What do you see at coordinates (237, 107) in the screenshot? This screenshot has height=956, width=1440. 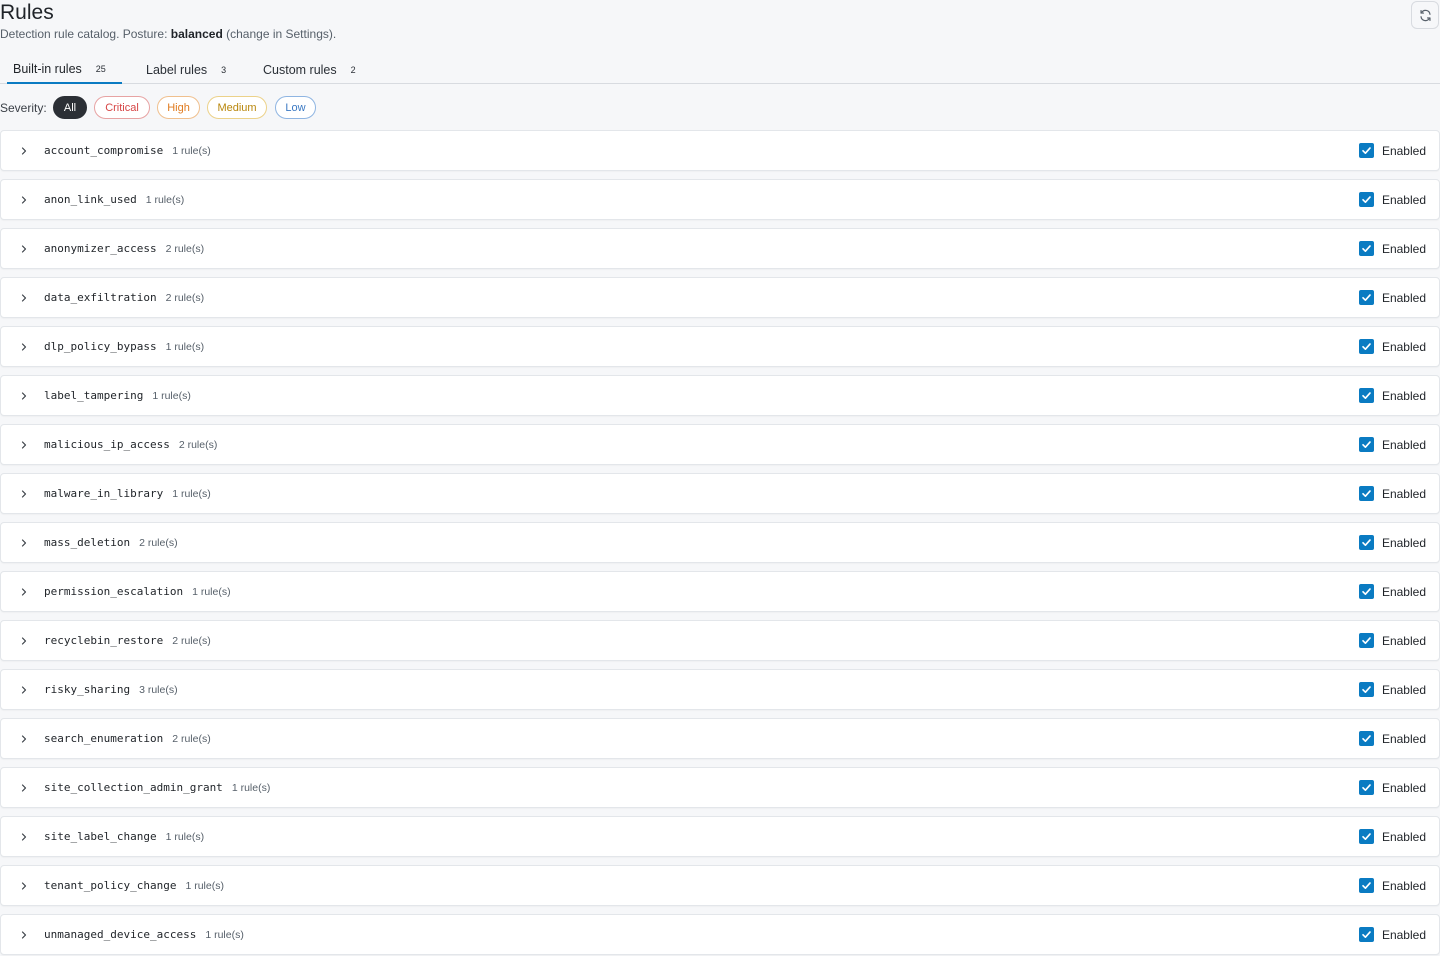 I see `severity-pill-medium: Medium` at bounding box center [237, 107].